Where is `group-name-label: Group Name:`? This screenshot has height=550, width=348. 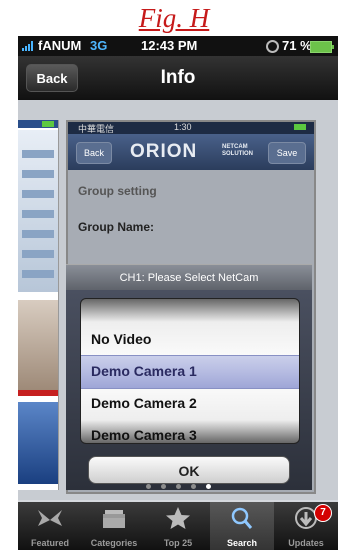
group-name-label: Group Name: is located at coordinates (116, 227).